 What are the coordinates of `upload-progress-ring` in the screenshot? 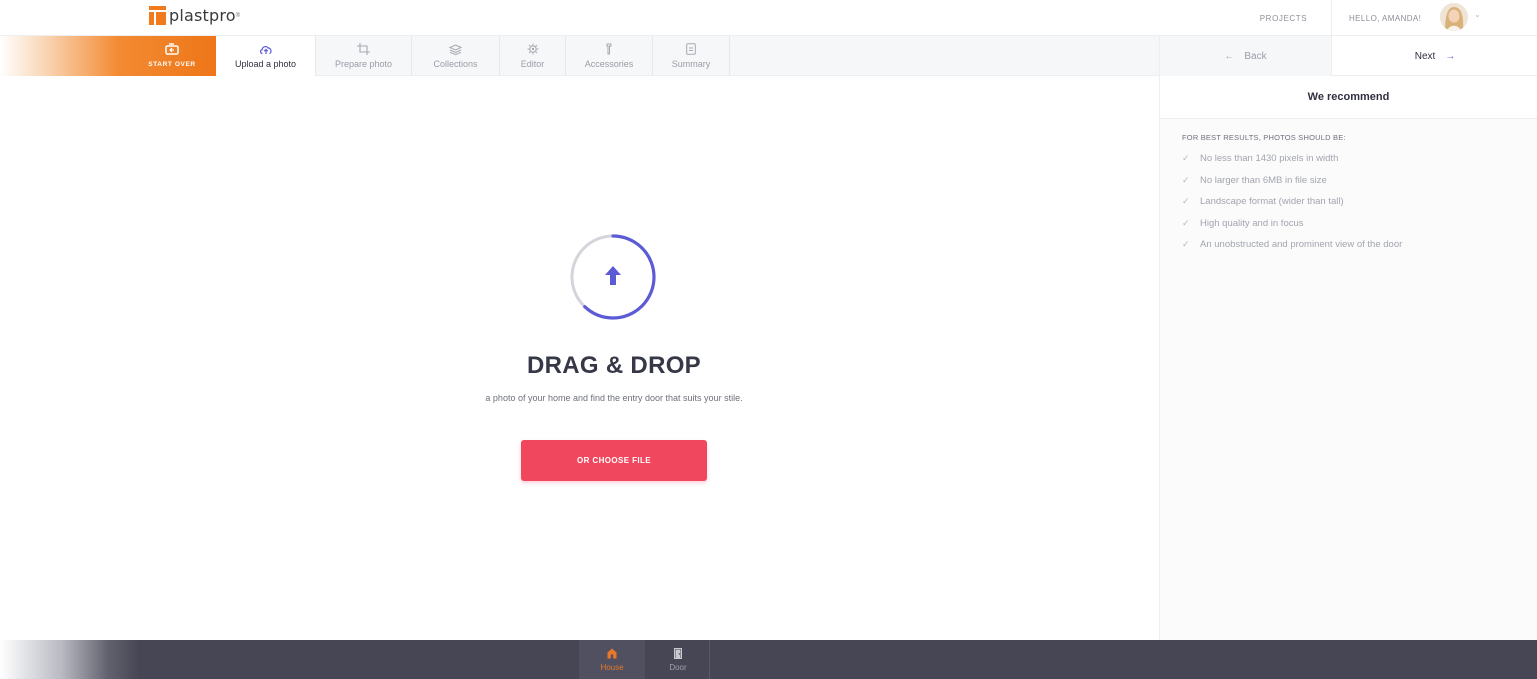 It's located at (613, 277).